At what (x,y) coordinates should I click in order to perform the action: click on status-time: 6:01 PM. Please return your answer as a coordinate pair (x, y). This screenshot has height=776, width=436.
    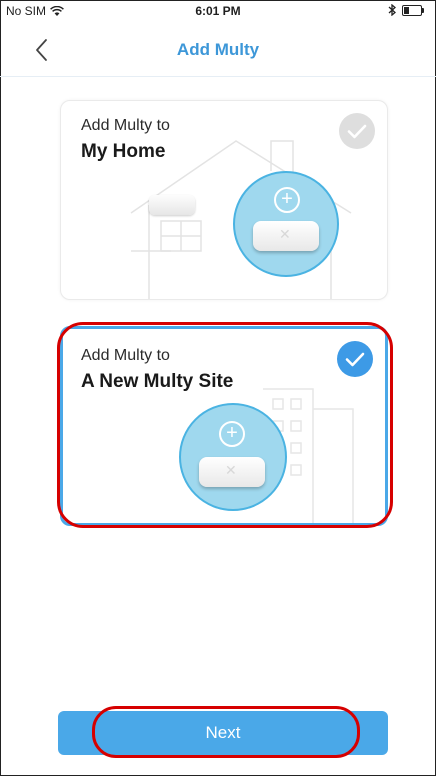
    Looking at the image, I should click on (218, 11).